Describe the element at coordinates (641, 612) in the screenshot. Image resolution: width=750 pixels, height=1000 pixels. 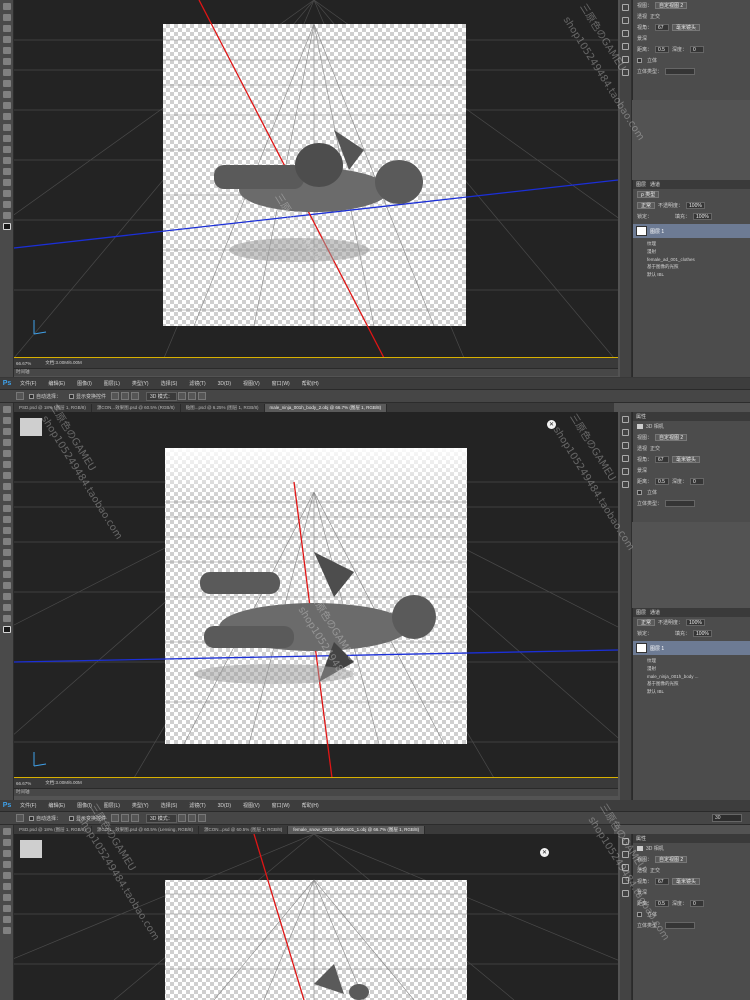
I see `layers-tab: 图层` at that location.